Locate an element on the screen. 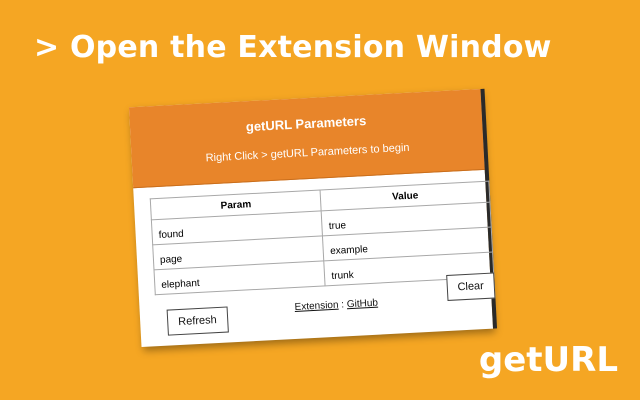 This screenshot has height=400, width=640. popup-subtitle: Right Click > getURL Parameters to begin is located at coordinates (307, 153).